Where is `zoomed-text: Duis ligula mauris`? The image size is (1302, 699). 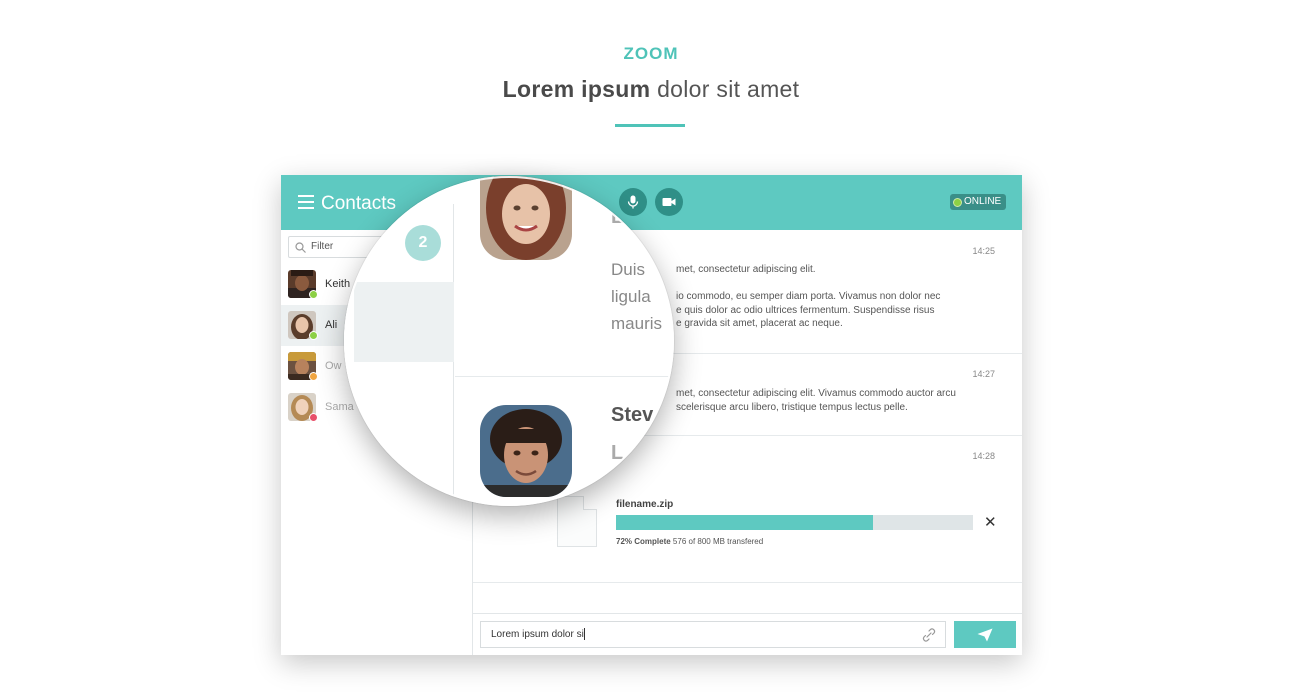
zoomed-text: Duis ligula mauris is located at coordinates (636, 296).